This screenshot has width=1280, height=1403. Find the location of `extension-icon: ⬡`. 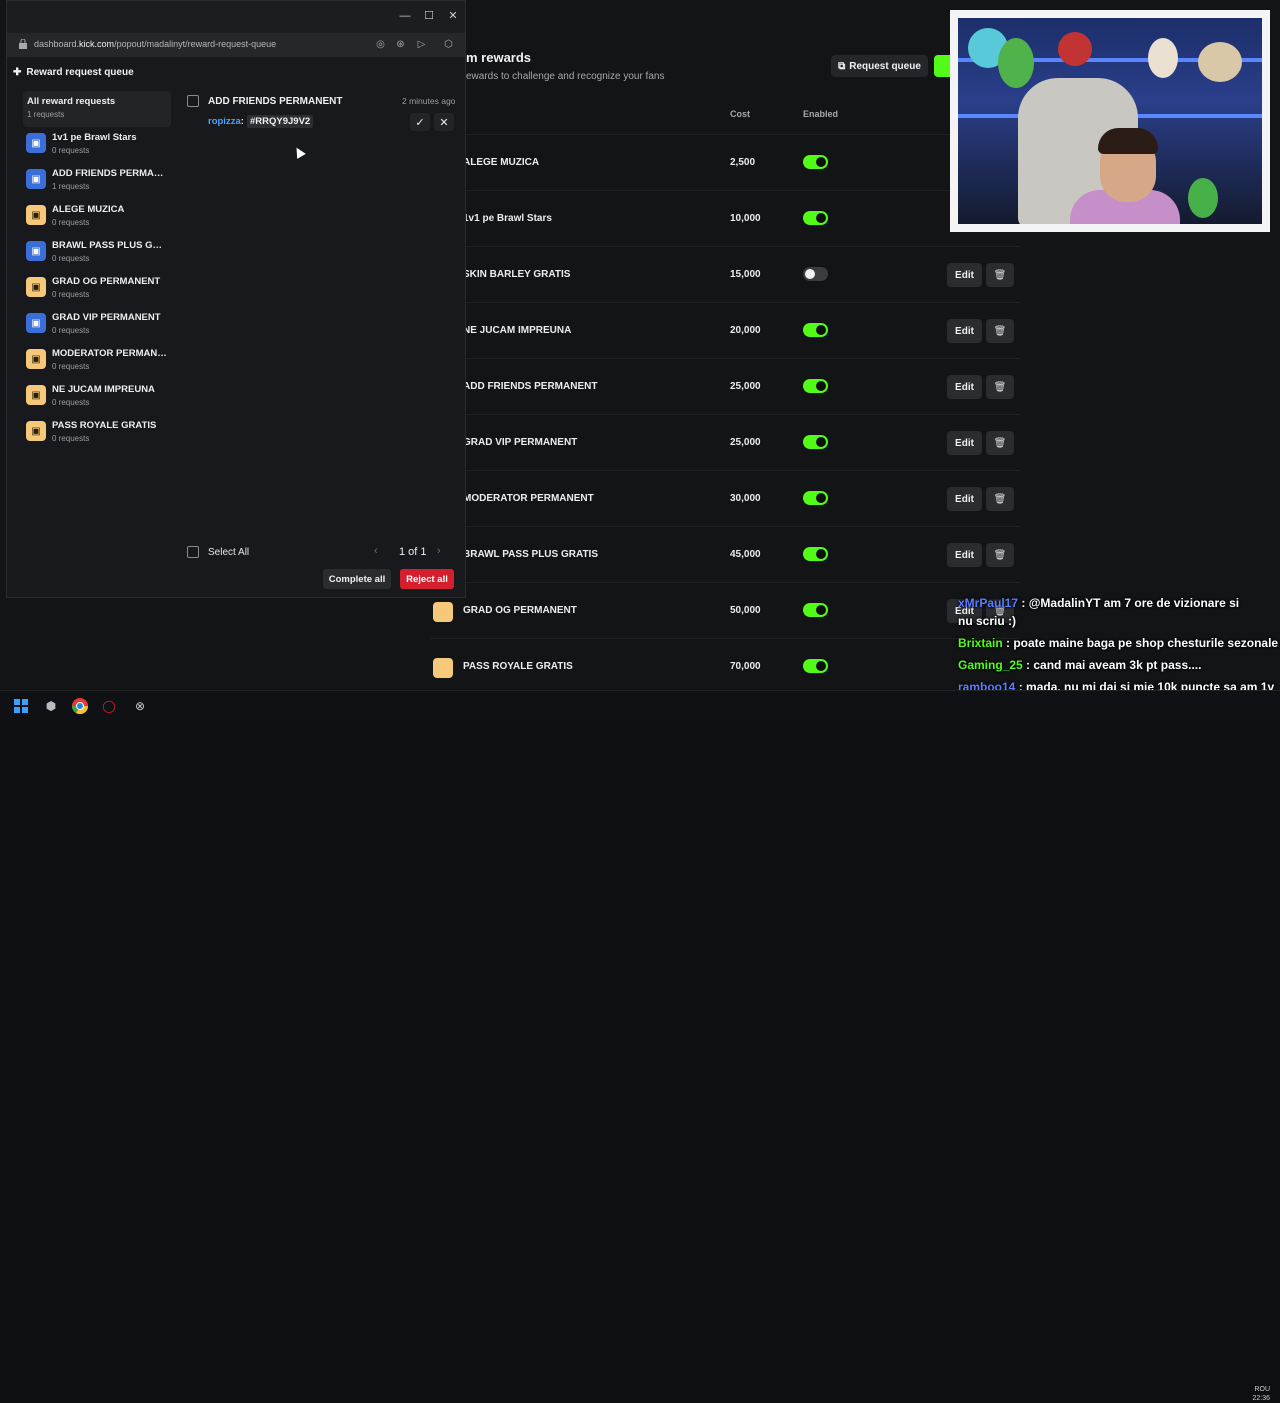

extension-icon: ⬡ is located at coordinates (448, 44).